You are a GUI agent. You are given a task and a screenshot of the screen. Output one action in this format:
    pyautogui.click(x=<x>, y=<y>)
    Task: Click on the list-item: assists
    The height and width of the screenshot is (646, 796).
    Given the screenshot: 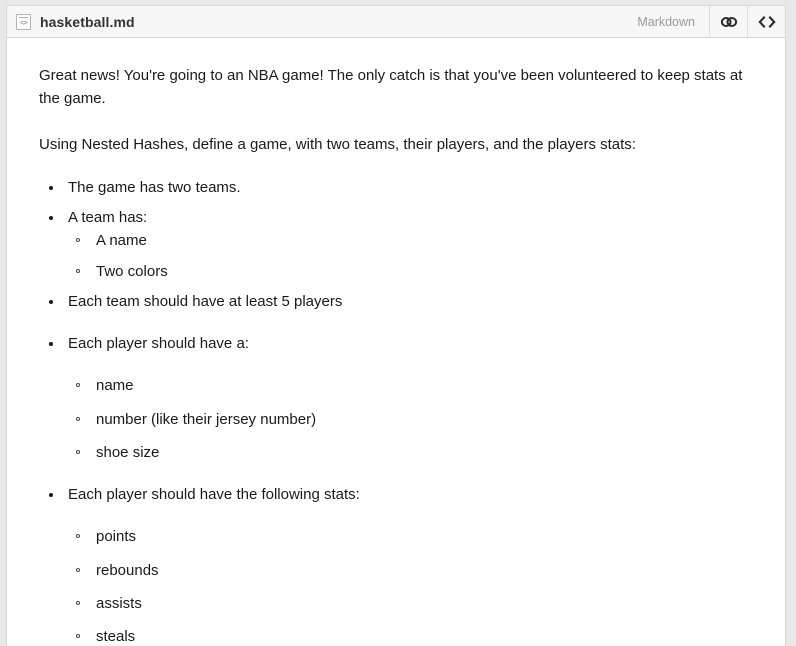 What is the action you would take?
    pyautogui.click(x=410, y=603)
    